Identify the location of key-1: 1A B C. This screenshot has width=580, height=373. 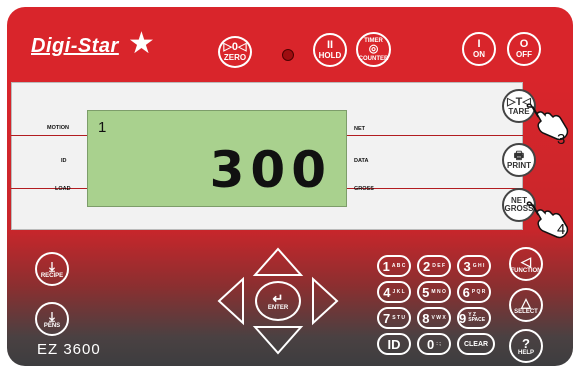
(394, 266).